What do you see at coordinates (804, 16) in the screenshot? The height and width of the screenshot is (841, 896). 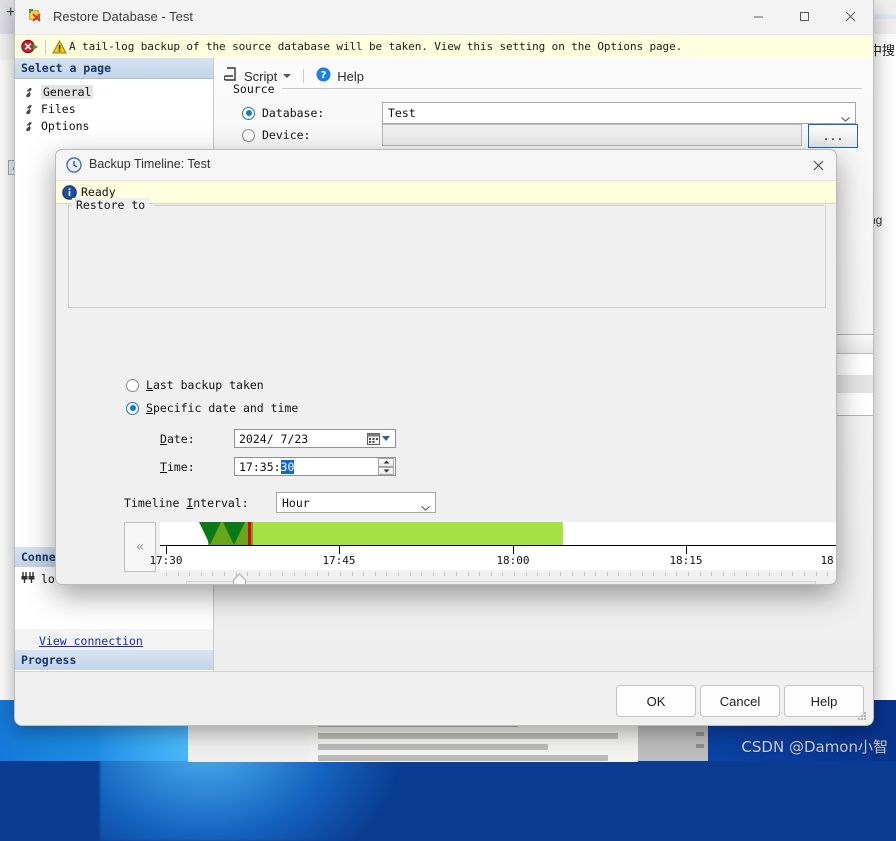 I see `maximize-button` at bounding box center [804, 16].